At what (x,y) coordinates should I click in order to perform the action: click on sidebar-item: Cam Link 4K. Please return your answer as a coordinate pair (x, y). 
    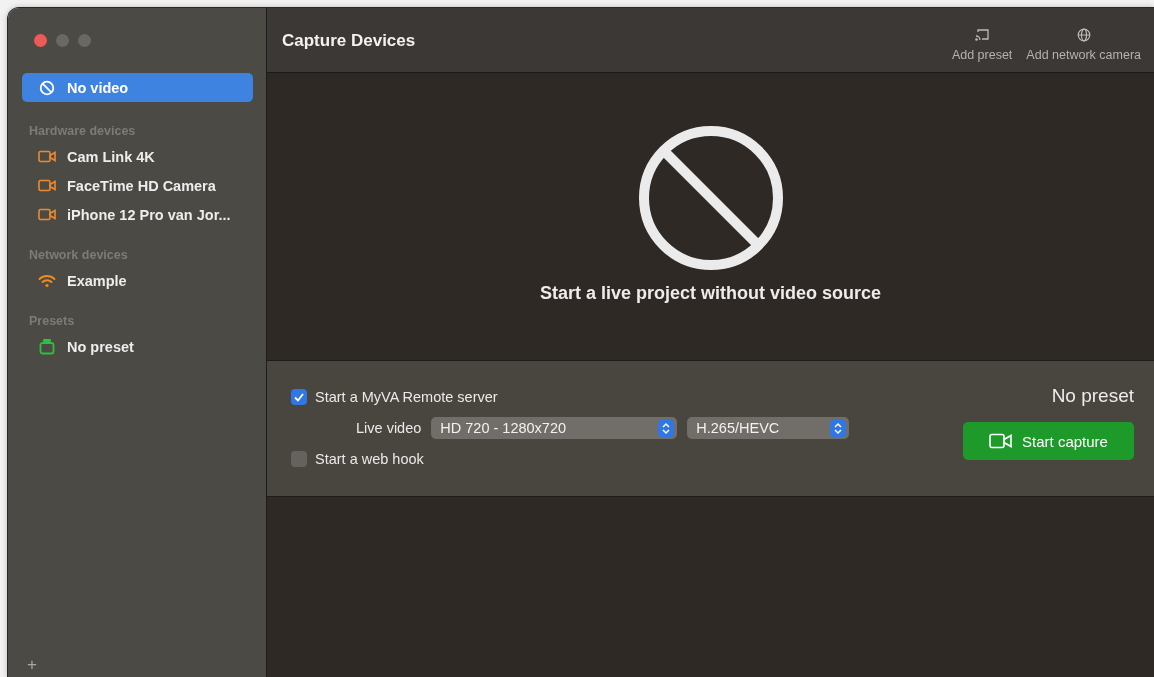
    Looking at the image, I should click on (137, 156).